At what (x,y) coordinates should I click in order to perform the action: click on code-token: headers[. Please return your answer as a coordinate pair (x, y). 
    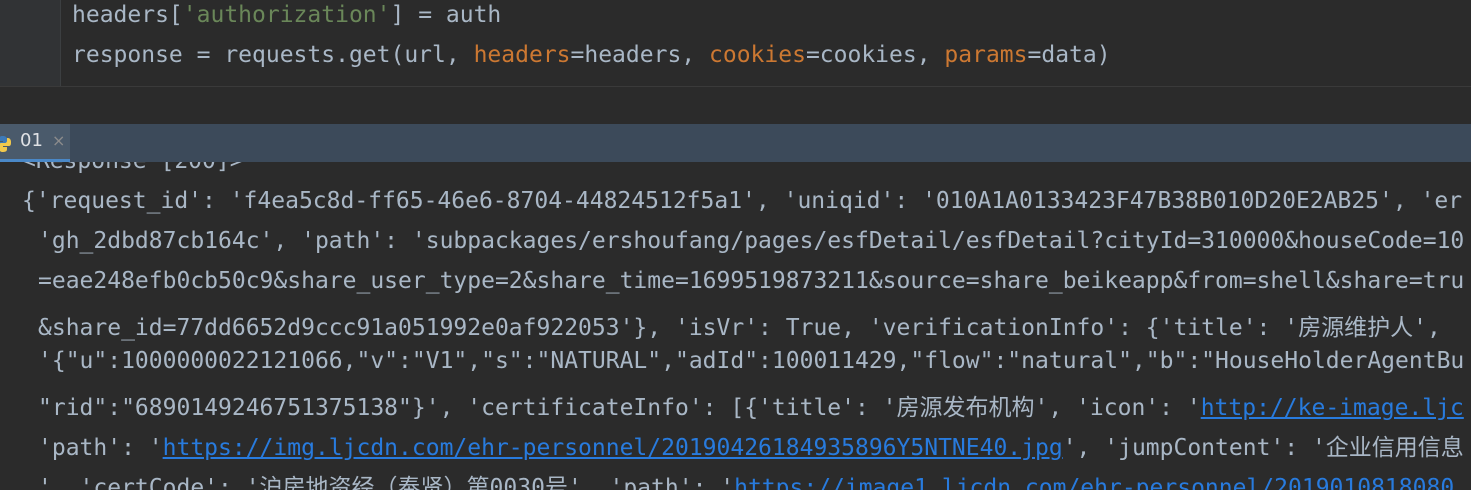
    Looking at the image, I should click on (127, 15).